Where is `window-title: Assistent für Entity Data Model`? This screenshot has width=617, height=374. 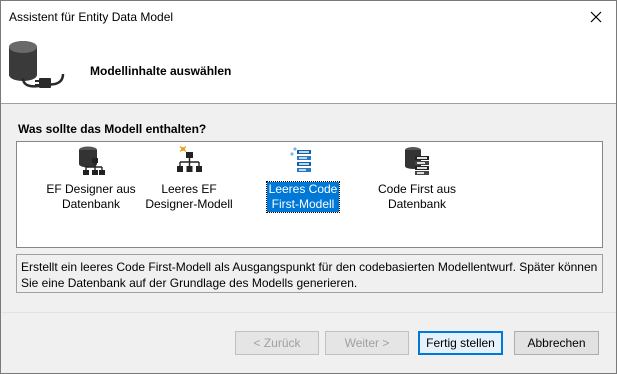
window-title: Assistent für Entity Data Model is located at coordinates (91, 17).